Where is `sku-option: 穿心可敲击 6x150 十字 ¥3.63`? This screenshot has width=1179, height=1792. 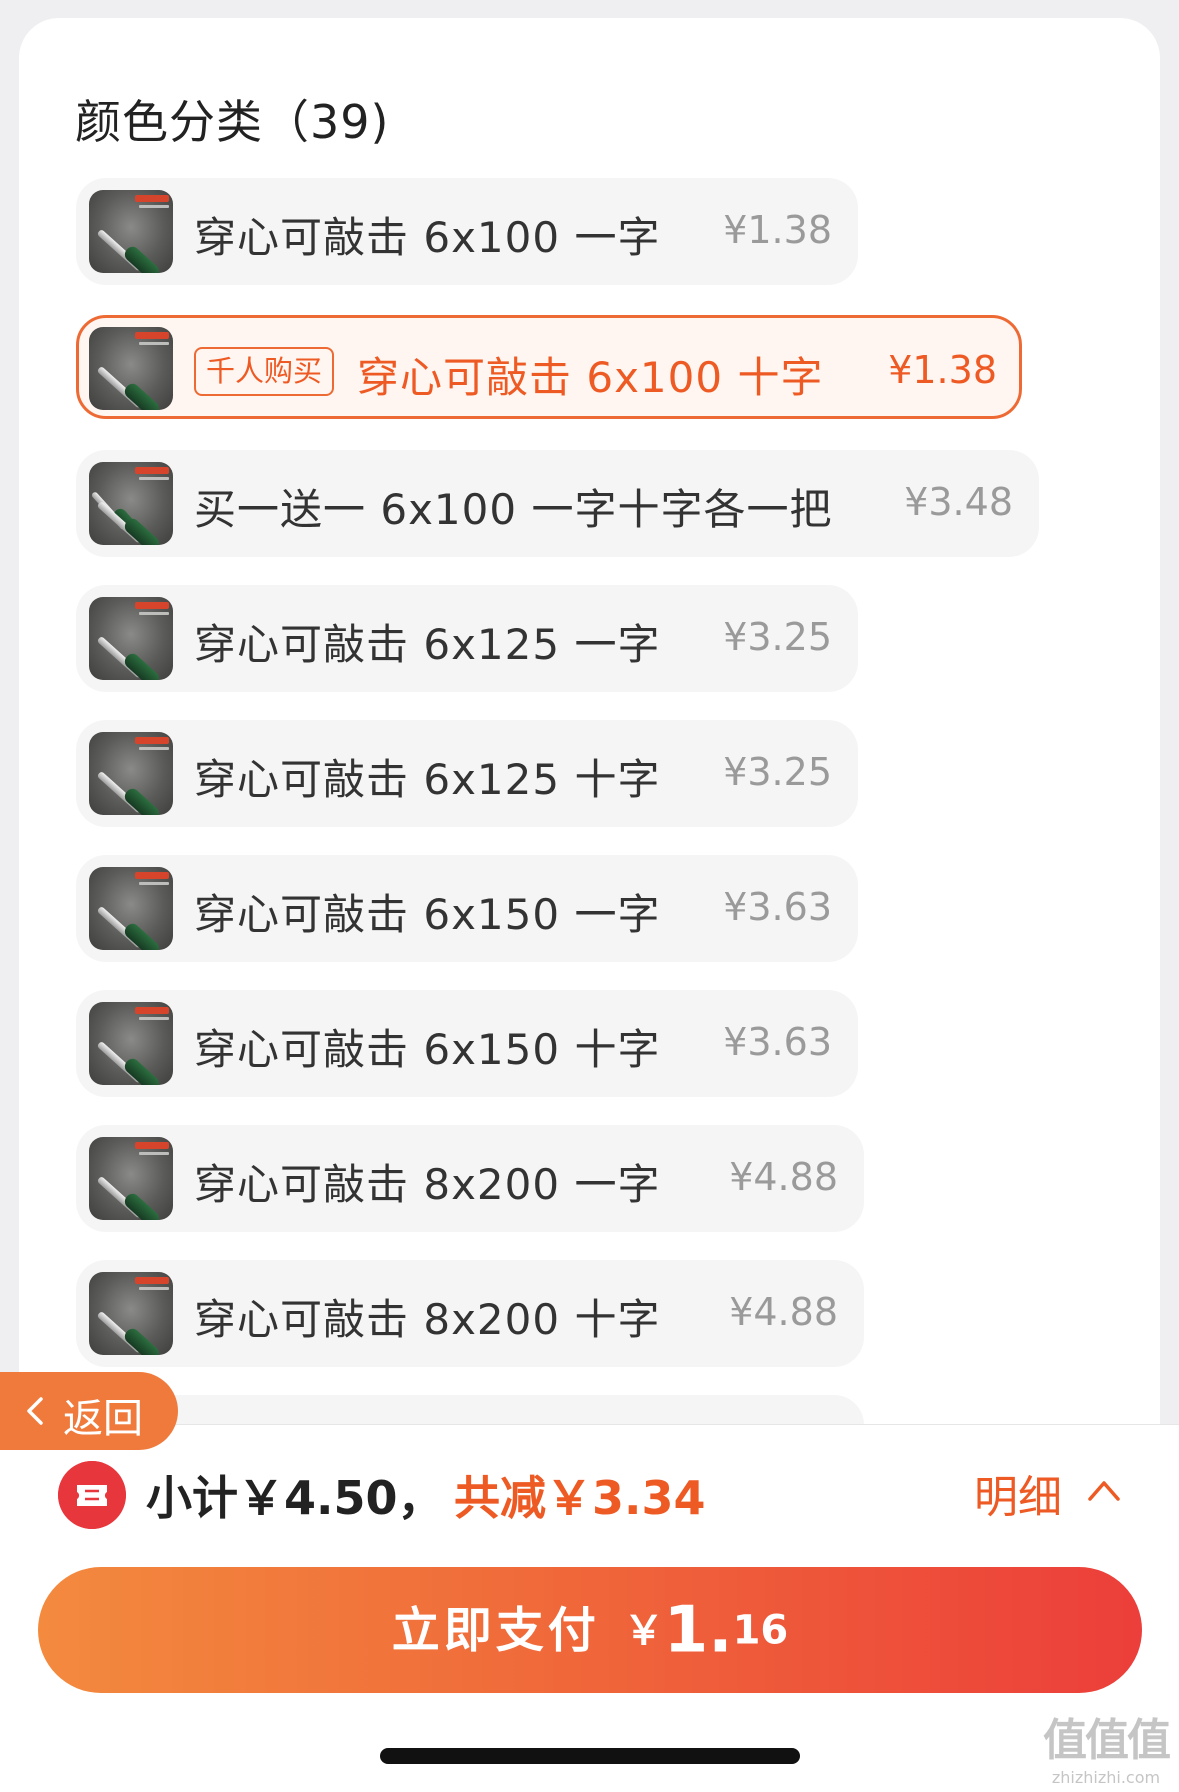
sku-option: 穿心可敲击 6x150 十字 ¥3.63 is located at coordinates (467, 1043).